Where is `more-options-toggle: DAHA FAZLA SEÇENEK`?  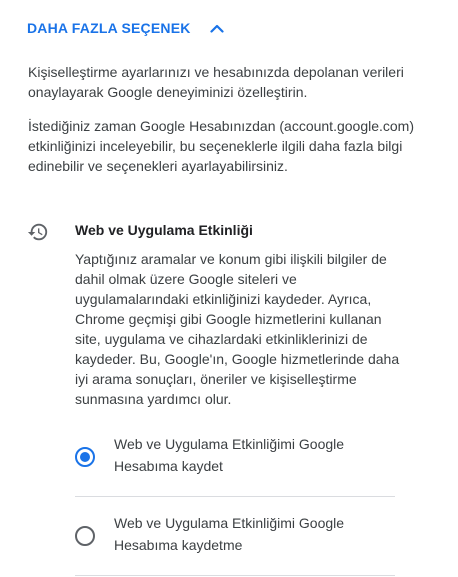
more-options-toggle: DAHA FAZLA SEÇENEK is located at coordinates (126, 28).